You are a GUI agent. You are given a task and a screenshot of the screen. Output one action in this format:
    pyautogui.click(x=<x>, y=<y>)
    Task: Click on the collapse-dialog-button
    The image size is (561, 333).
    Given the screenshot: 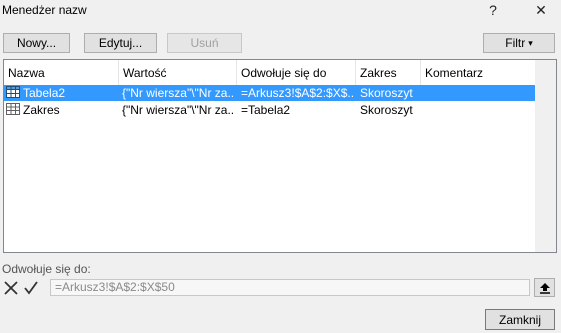 What is the action you would take?
    pyautogui.click(x=544, y=287)
    